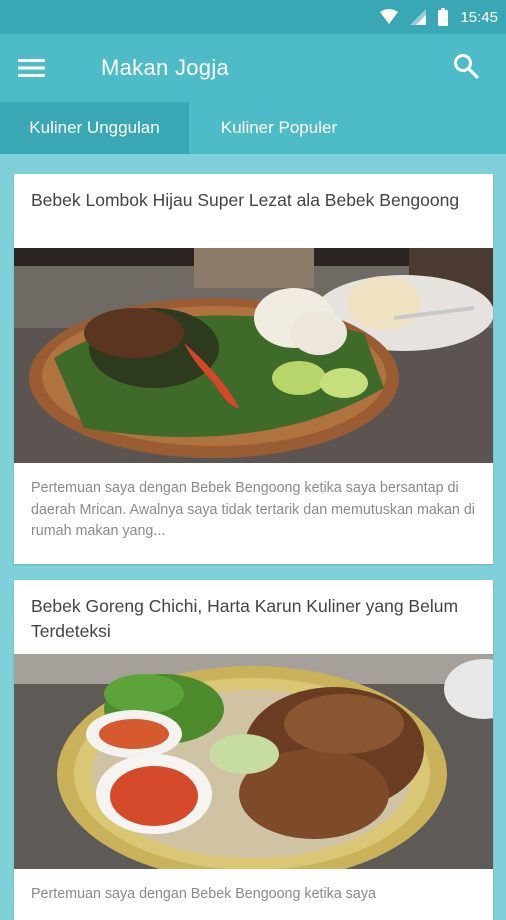 The height and width of the screenshot is (920, 506). Describe the element at coordinates (94, 128) in the screenshot. I see `tab-kuliner-unggulan: Kuliner Unggulan` at that location.